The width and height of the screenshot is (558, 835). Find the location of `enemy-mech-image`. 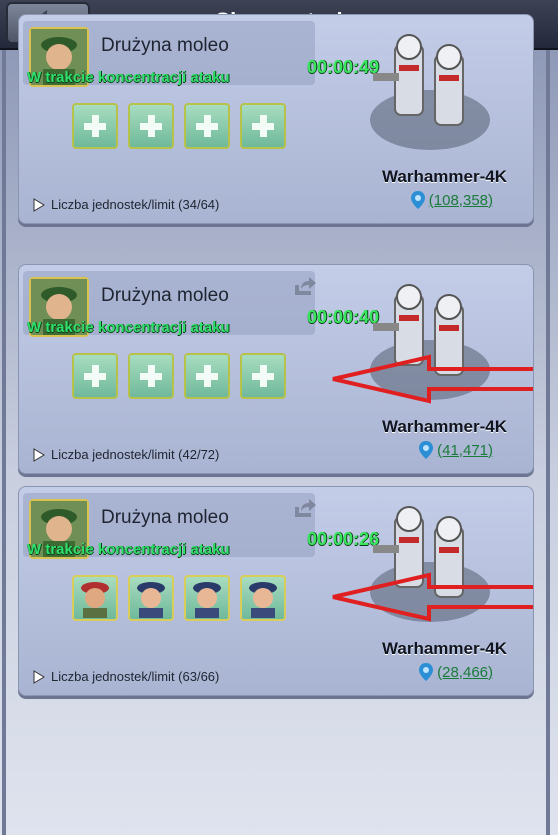

enemy-mech-image is located at coordinates (430, 92).